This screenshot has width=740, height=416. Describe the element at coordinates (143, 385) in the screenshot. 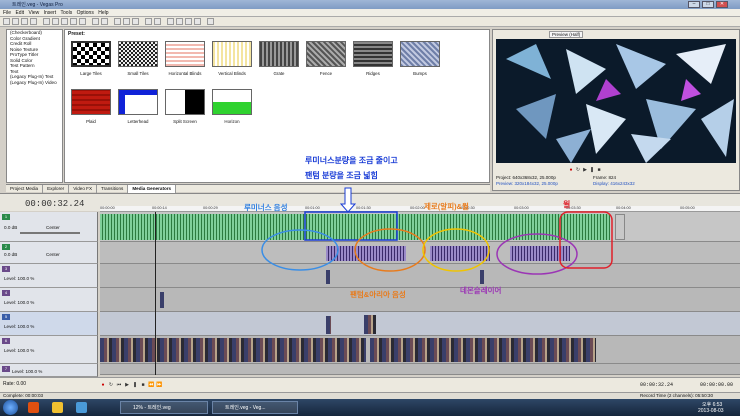

I see `stop-icon: ■` at that location.